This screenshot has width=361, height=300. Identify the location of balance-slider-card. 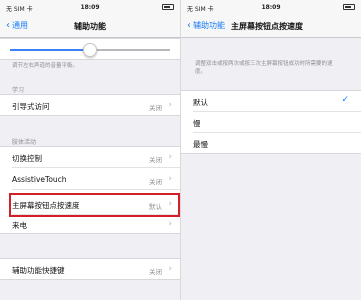
(90, 49).